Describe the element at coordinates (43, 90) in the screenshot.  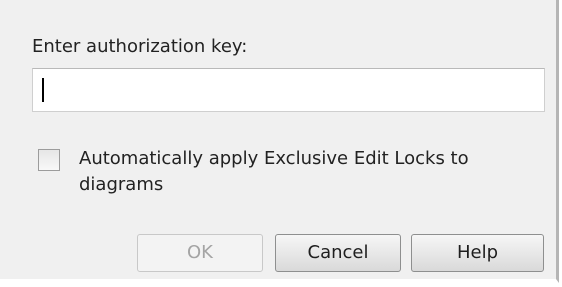
I see `text-caret` at that location.